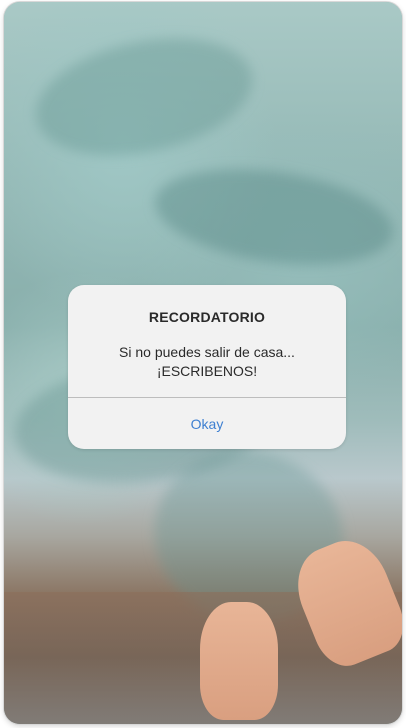 Image resolution: width=406 pixels, height=728 pixels. What do you see at coordinates (239, 661) in the screenshot?
I see `left-foot` at bounding box center [239, 661].